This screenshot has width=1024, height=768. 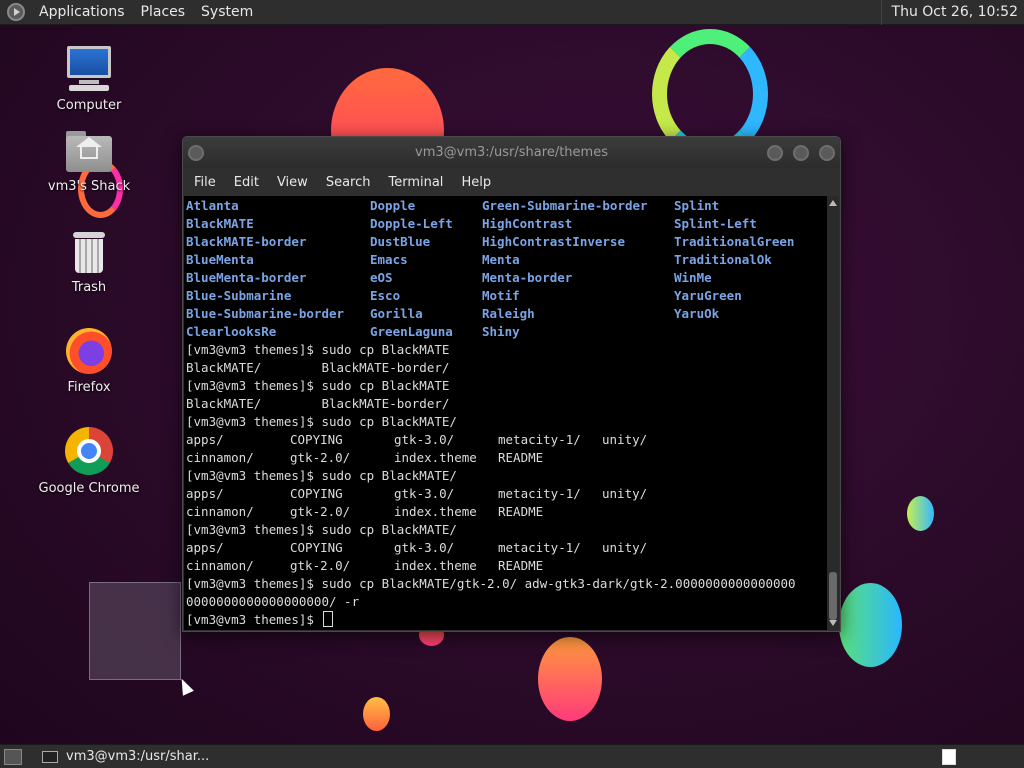 What do you see at coordinates (476, 182) in the screenshot?
I see `menu-help: Help` at bounding box center [476, 182].